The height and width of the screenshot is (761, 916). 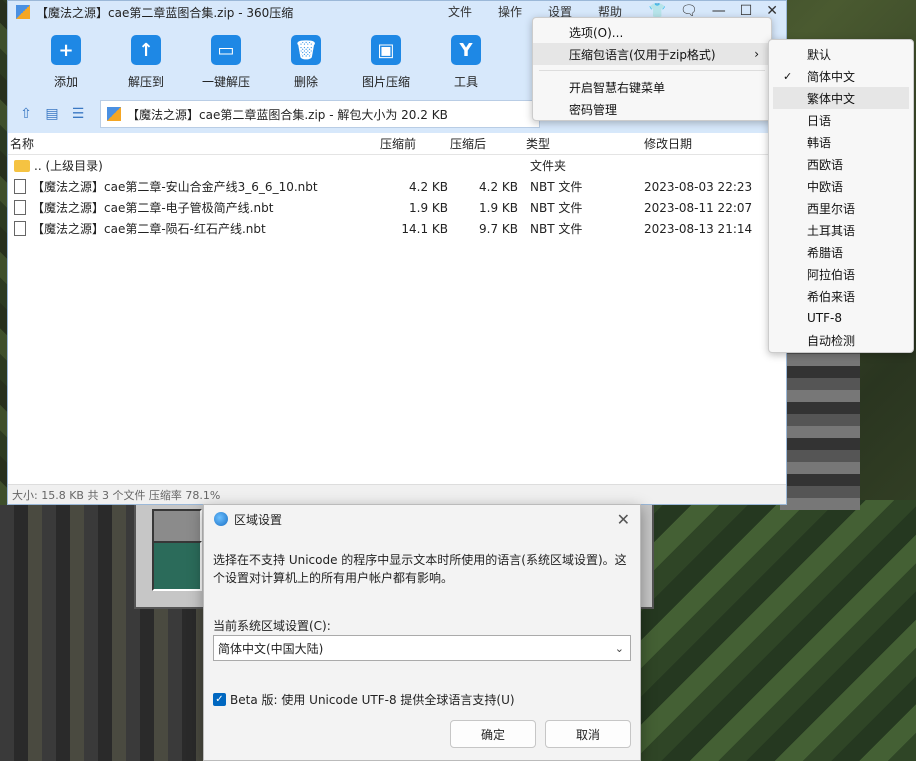 I want to click on language-item: 中欧语, so click(x=841, y=186).